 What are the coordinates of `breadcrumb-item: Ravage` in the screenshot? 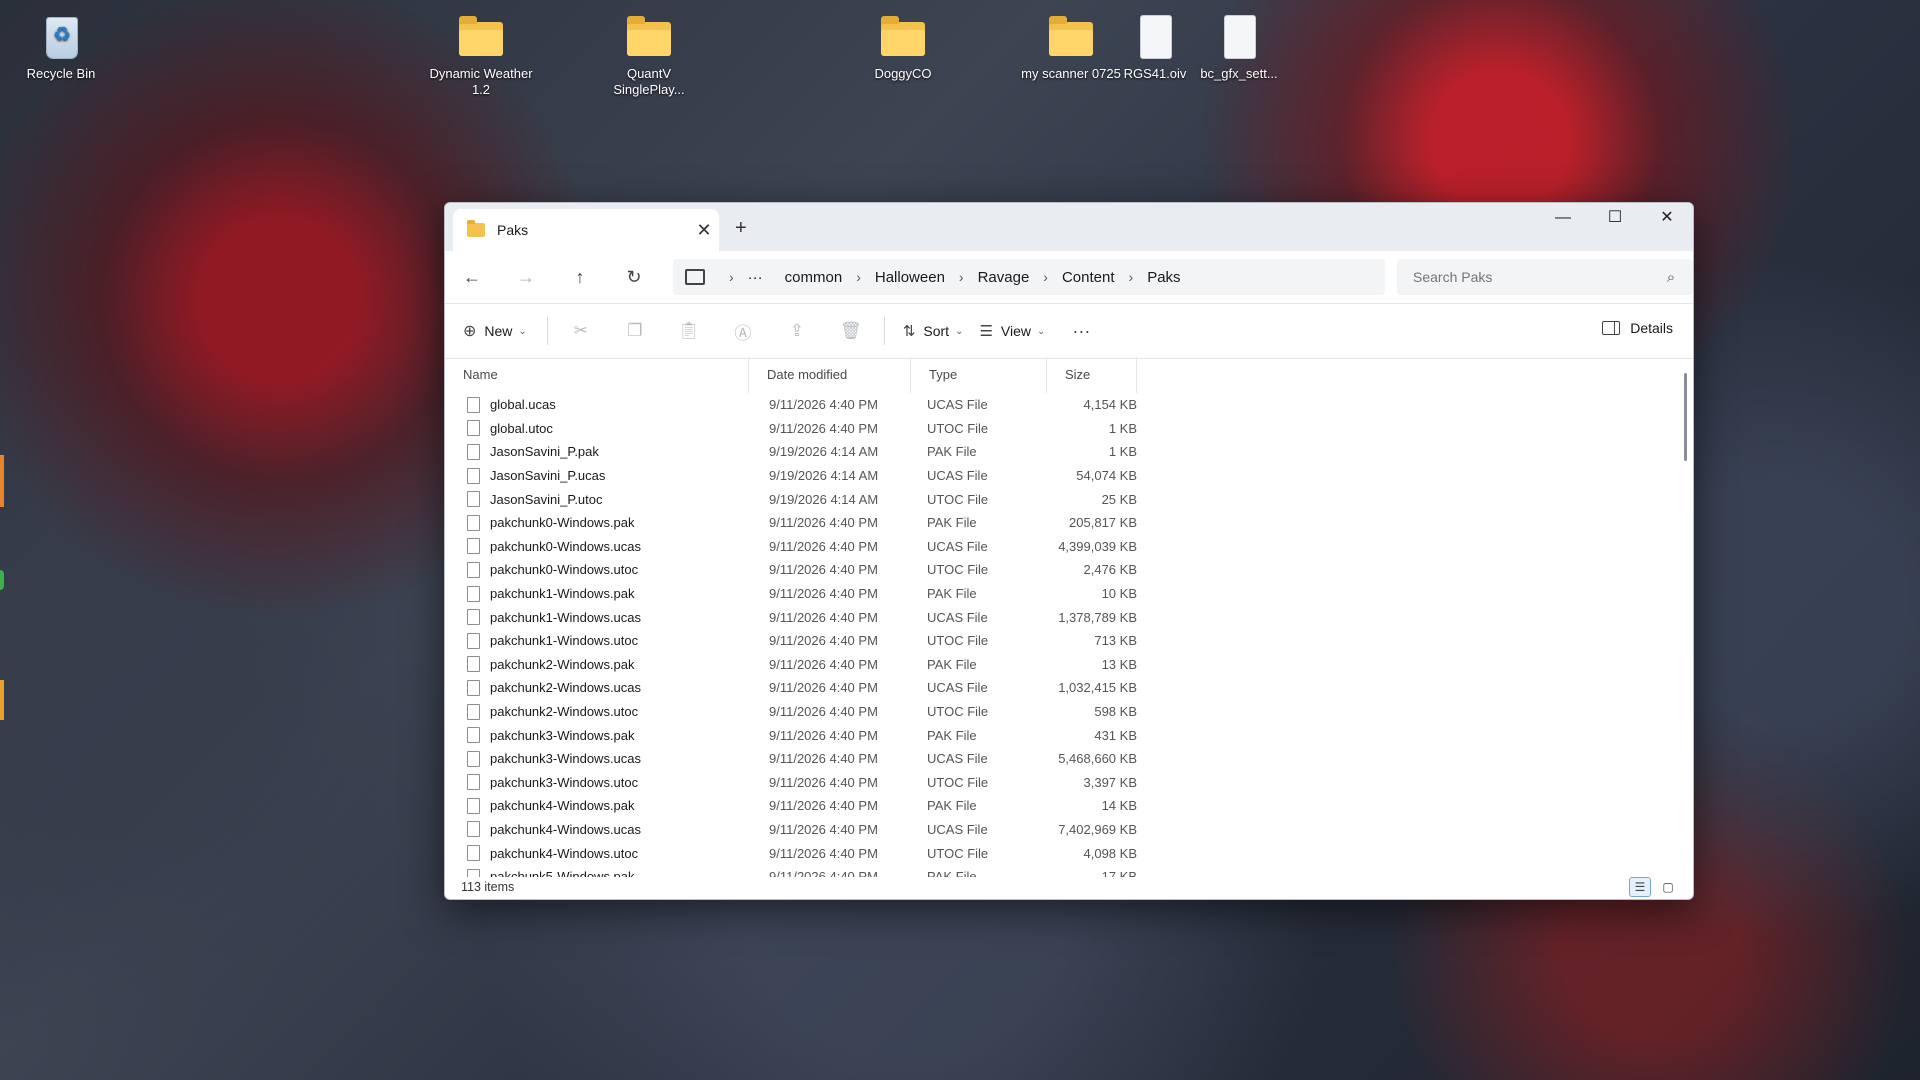 It's located at (1004, 277).